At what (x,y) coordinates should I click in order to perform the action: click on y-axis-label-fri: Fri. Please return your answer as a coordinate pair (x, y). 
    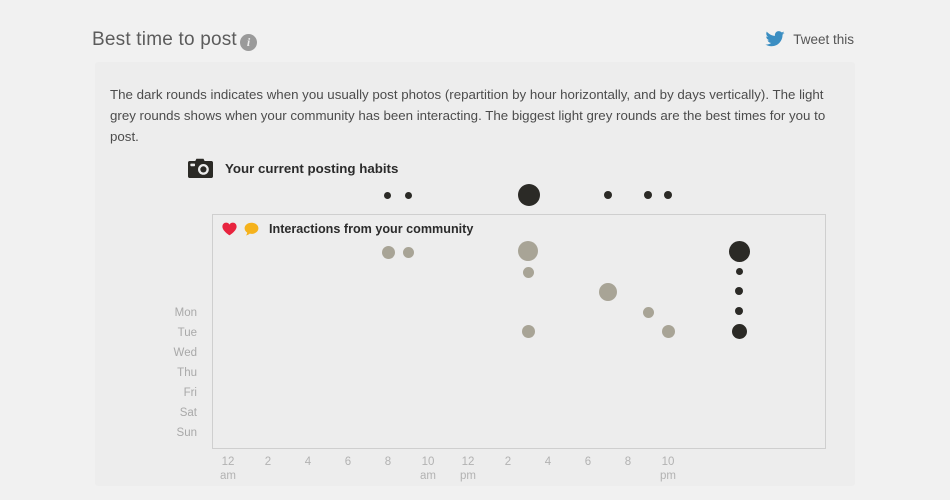
    Looking at the image, I should click on (190, 393).